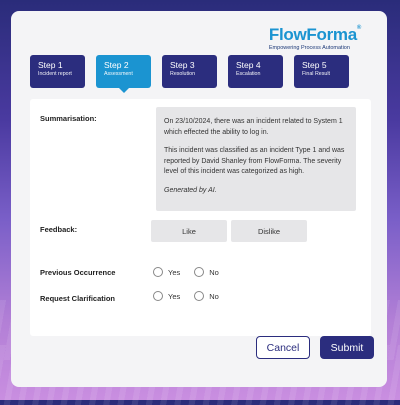  I want to click on step-number: Step 2, so click(116, 65).